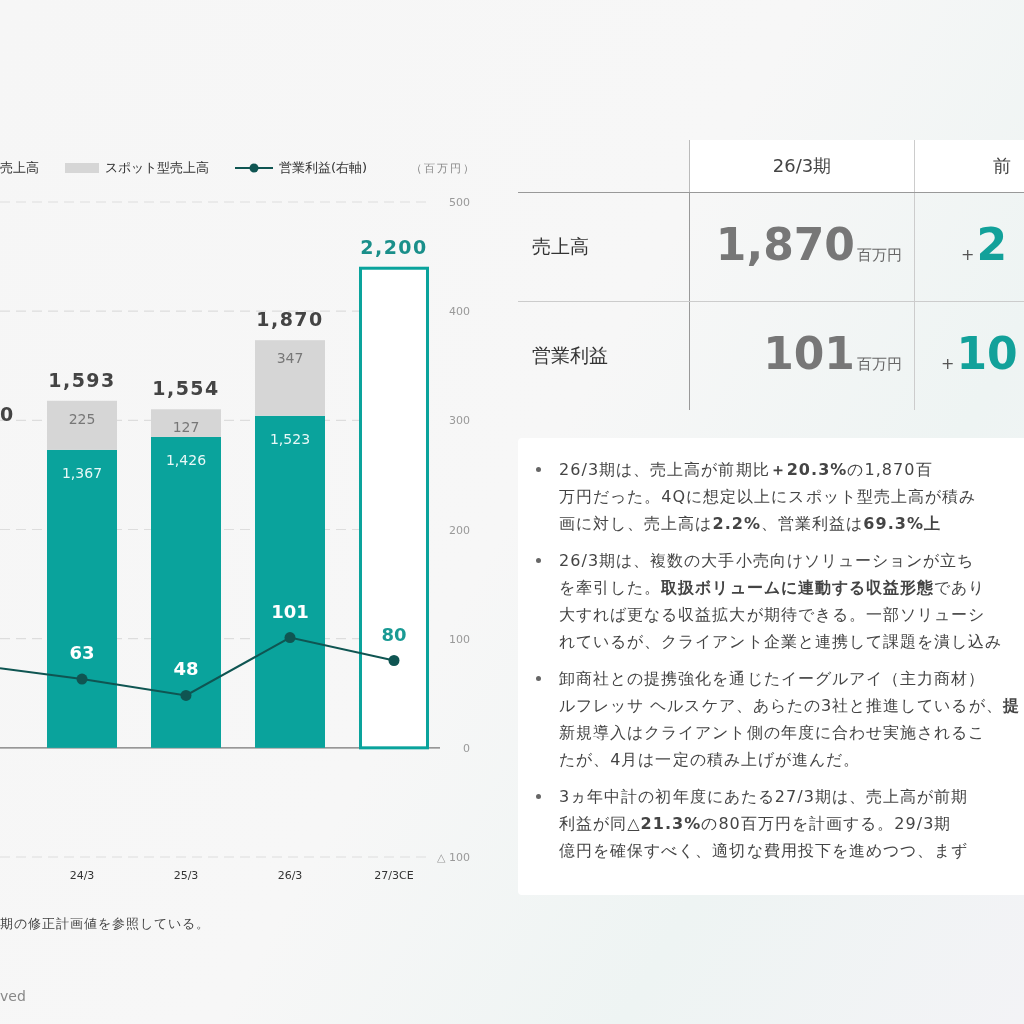 The height and width of the screenshot is (1024, 1024). I want to click on bar-value-label: 127, so click(186, 427).